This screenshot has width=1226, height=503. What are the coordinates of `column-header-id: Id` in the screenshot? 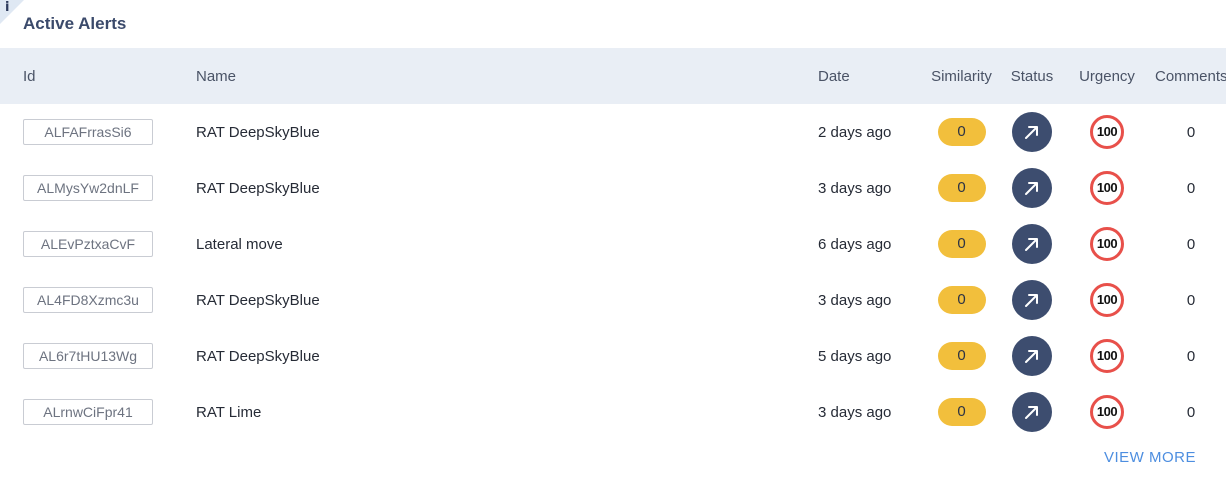 It's located at (98, 76).